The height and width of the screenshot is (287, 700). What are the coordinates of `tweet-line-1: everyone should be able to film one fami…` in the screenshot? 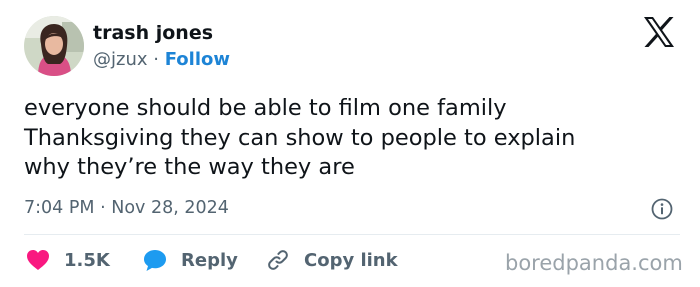 It's located at (265, 108).